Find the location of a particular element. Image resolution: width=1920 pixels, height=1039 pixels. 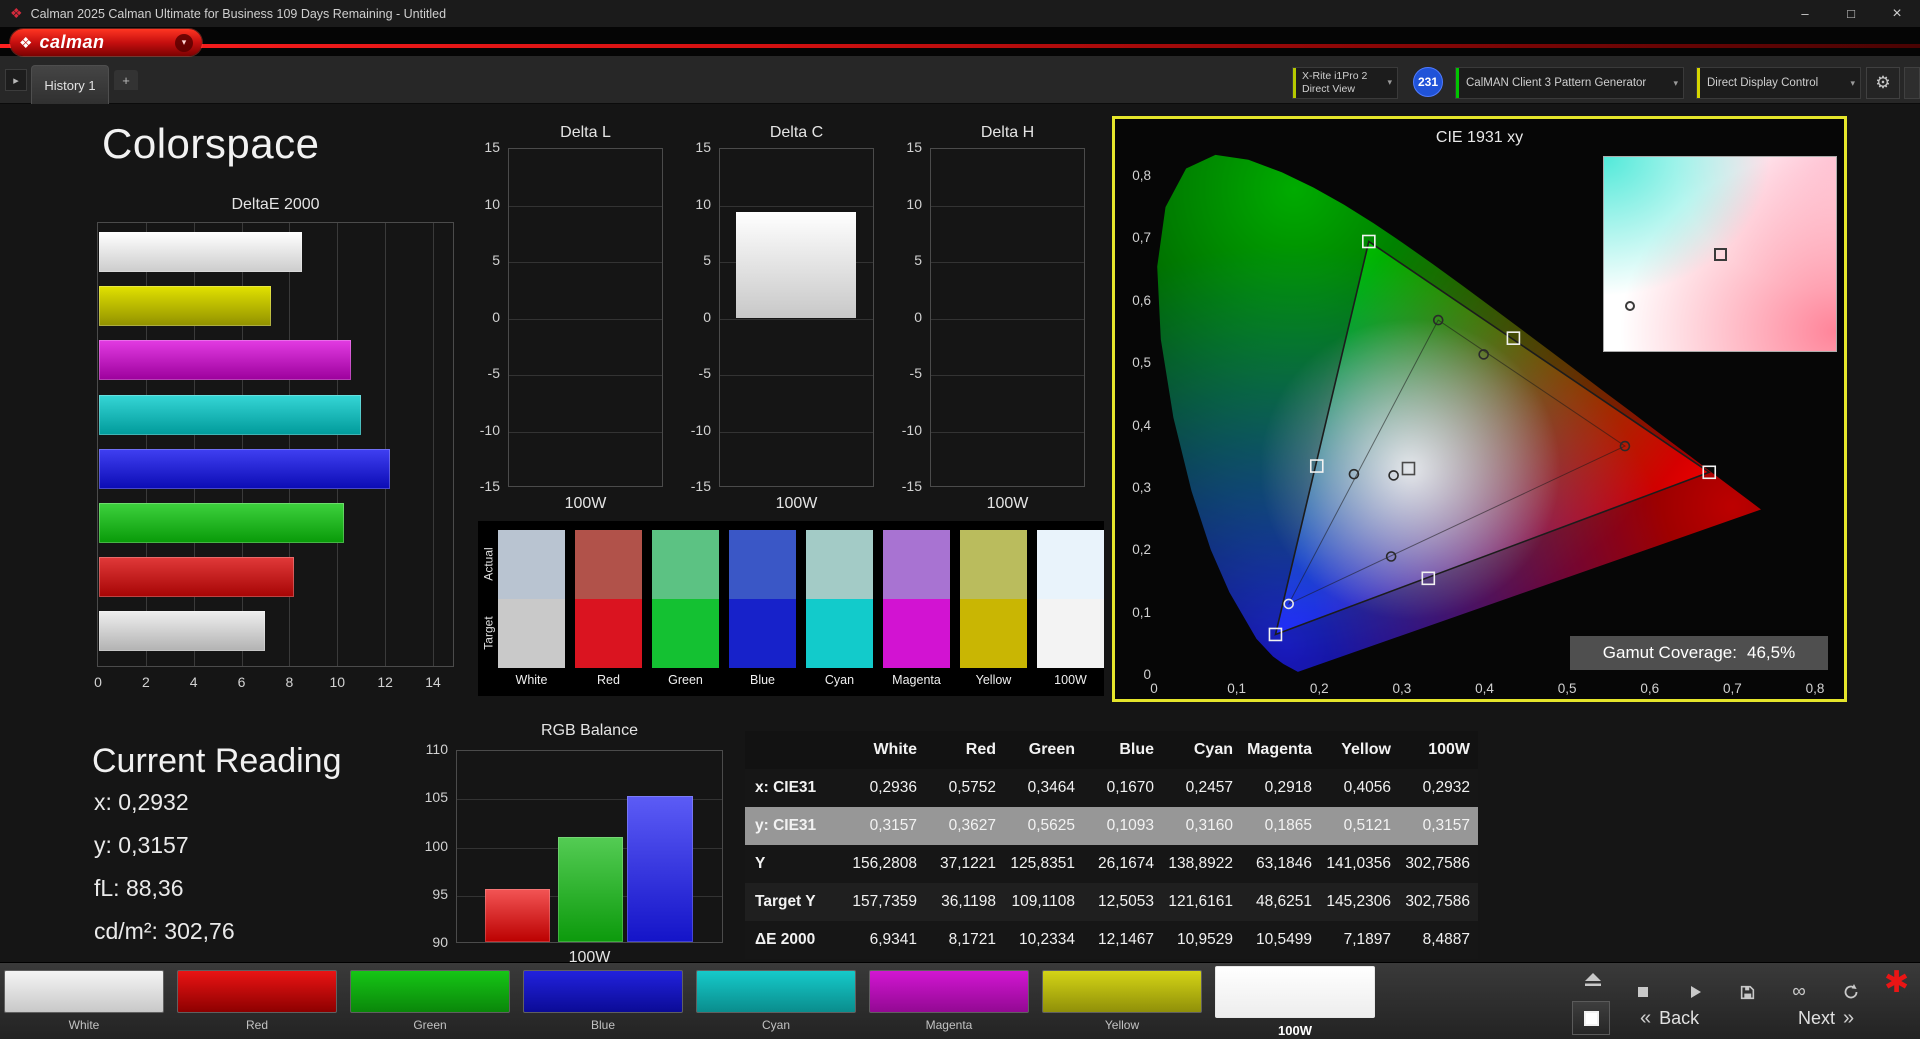

save-button is located at coordinates (1747, 992).